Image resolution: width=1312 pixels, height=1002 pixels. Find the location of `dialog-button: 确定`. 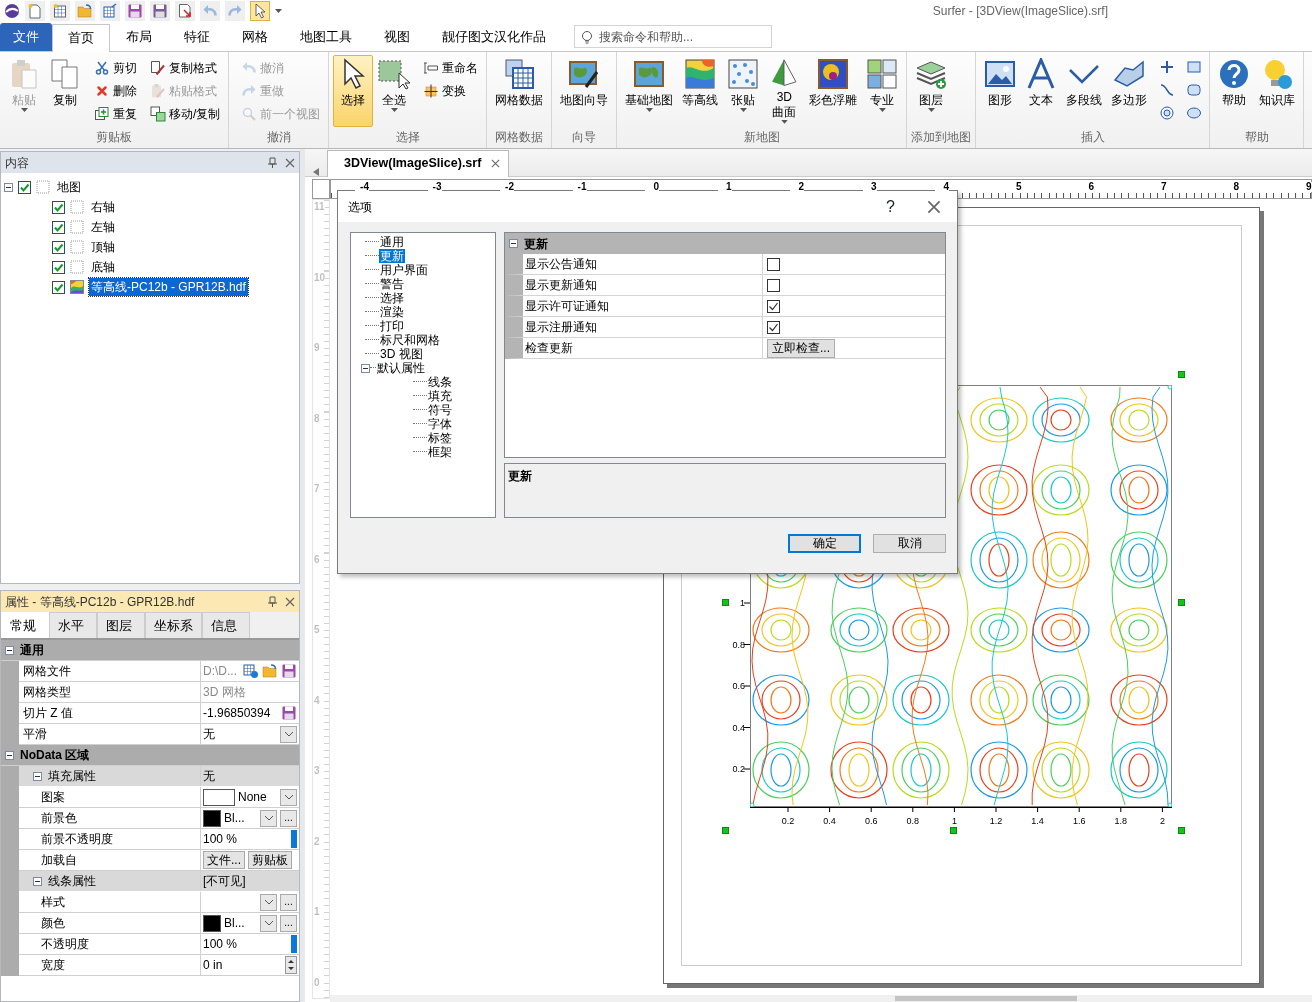

dialog-button: 确定 is located at coordinates (824, 543).